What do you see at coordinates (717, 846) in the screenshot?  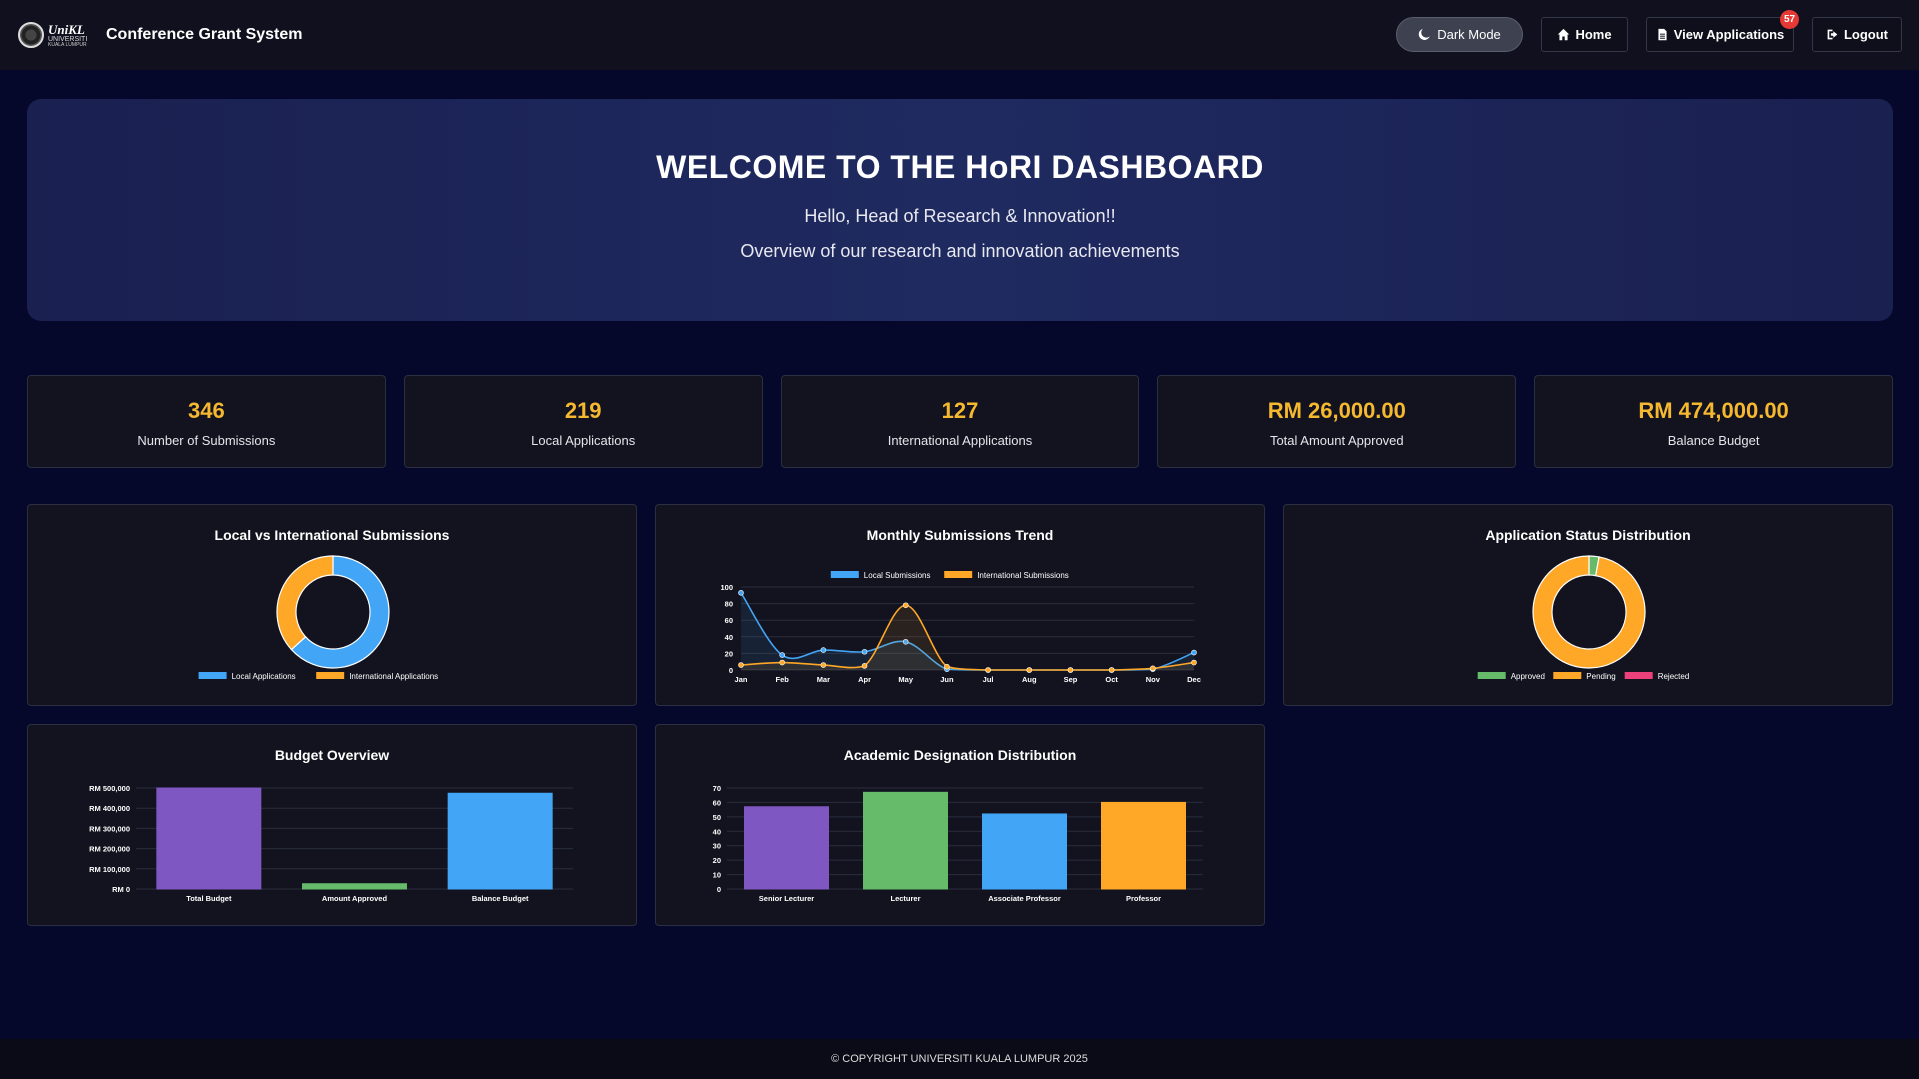 I see `y-tick-label: 30` at bounding box center [717, 846].